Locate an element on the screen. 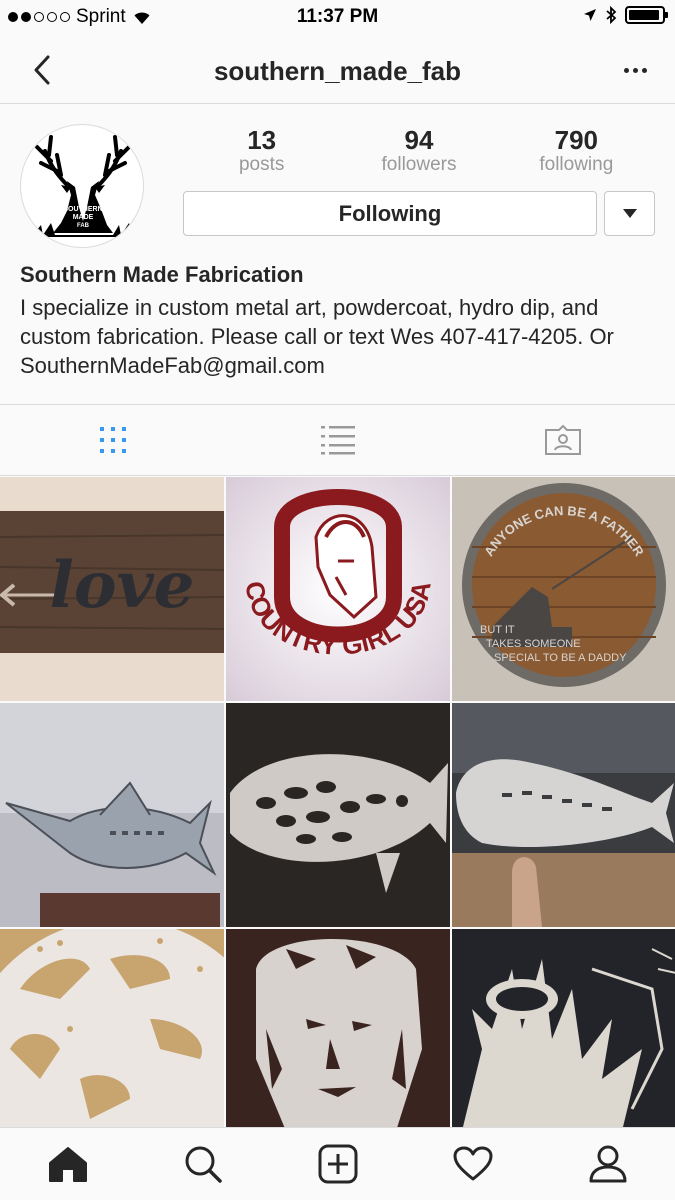  triangle-down-icon is located at coordinates (629, 213).